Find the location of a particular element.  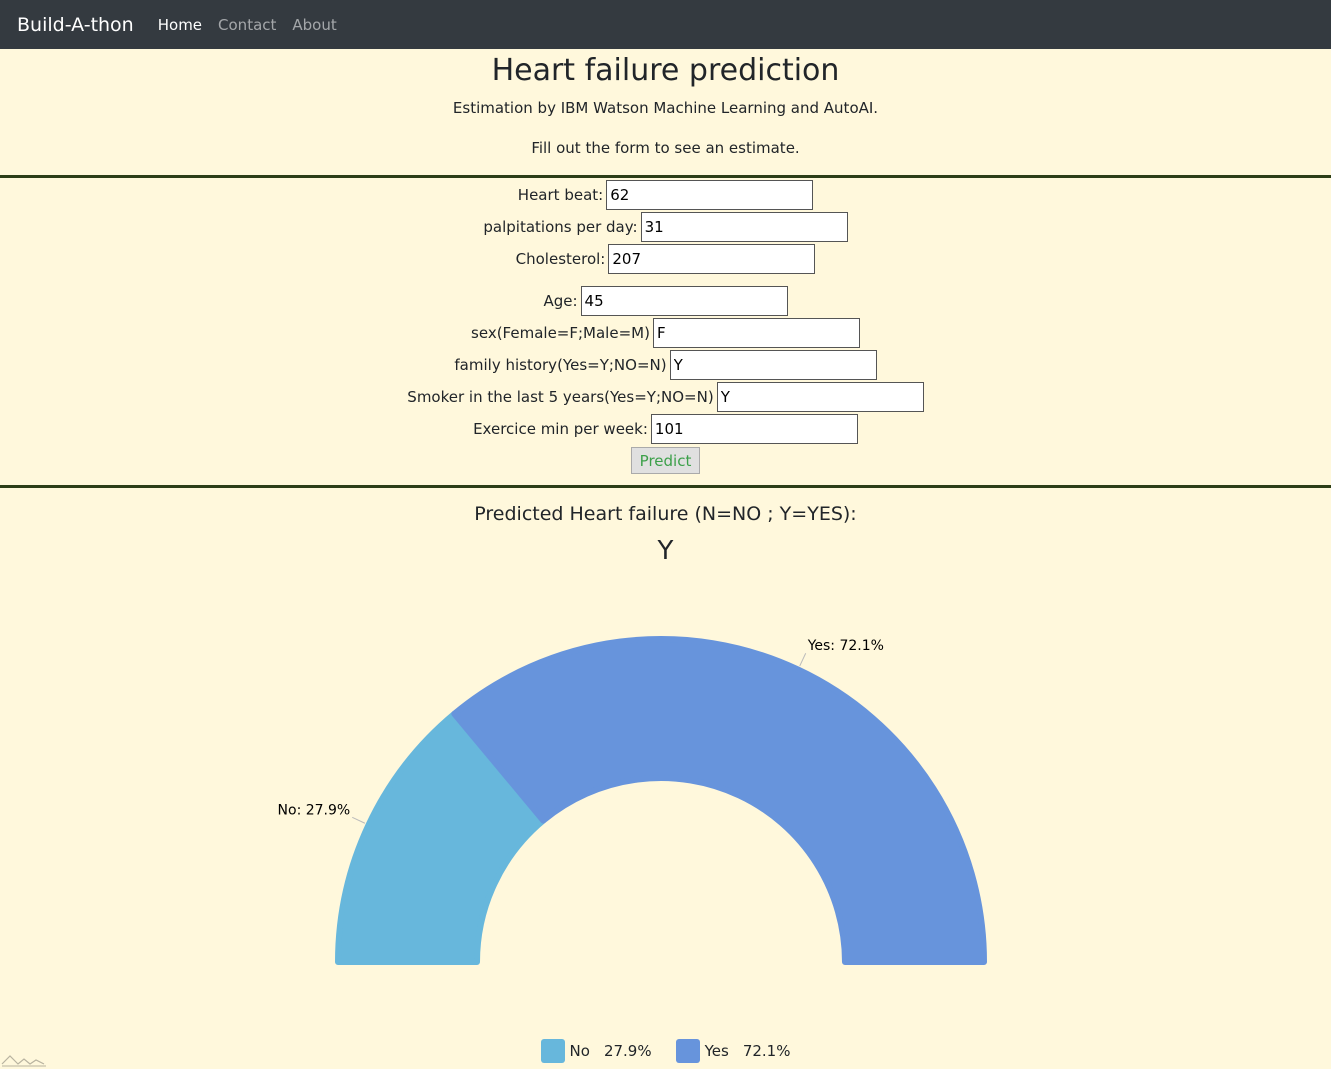

chart-brand-icon is located at coordinates (23, 1061).